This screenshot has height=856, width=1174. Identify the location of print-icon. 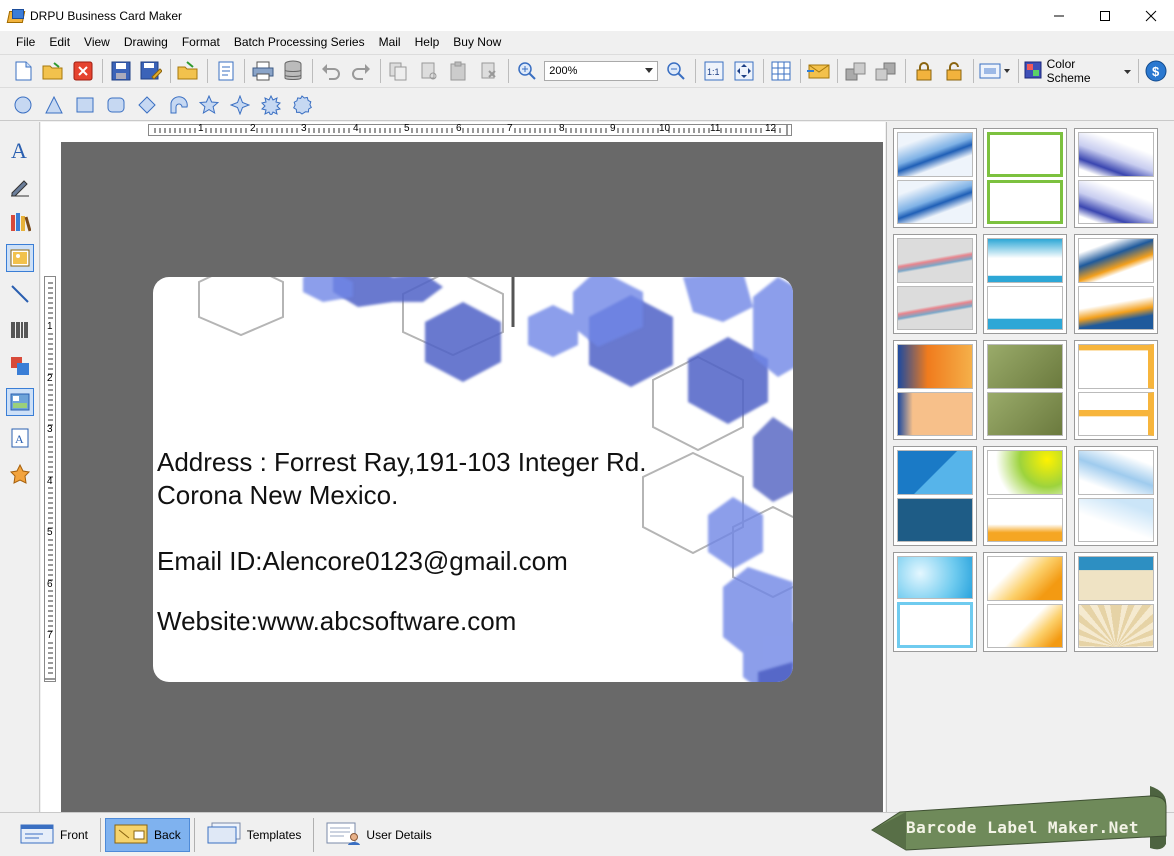
(262, 71).